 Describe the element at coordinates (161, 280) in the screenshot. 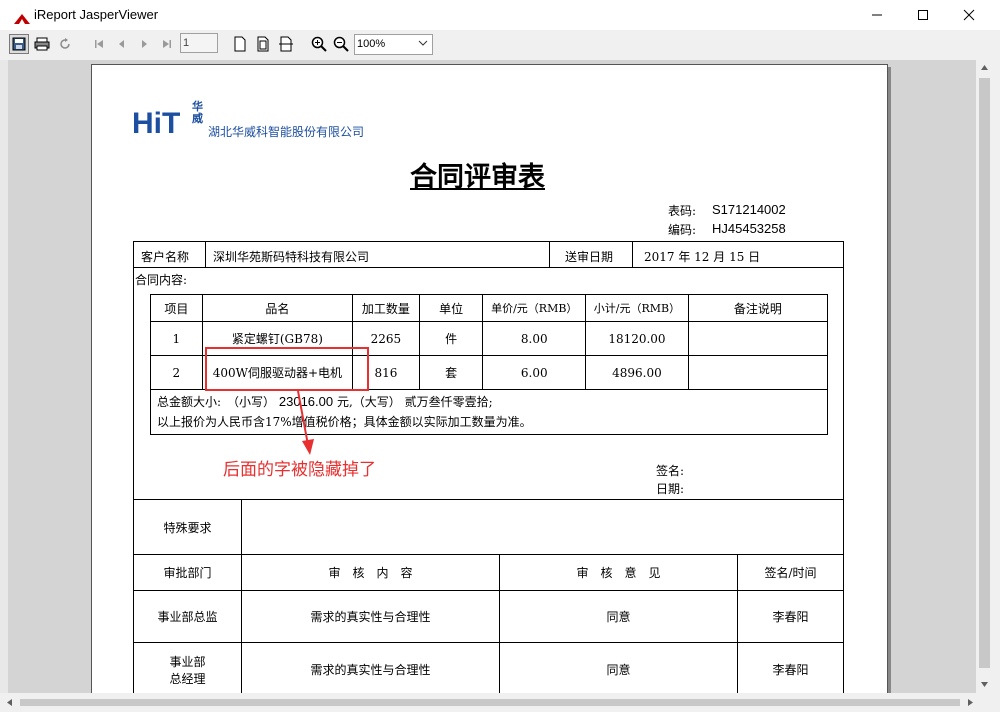

I see `contract-content-label: 合同内容:` at that location.